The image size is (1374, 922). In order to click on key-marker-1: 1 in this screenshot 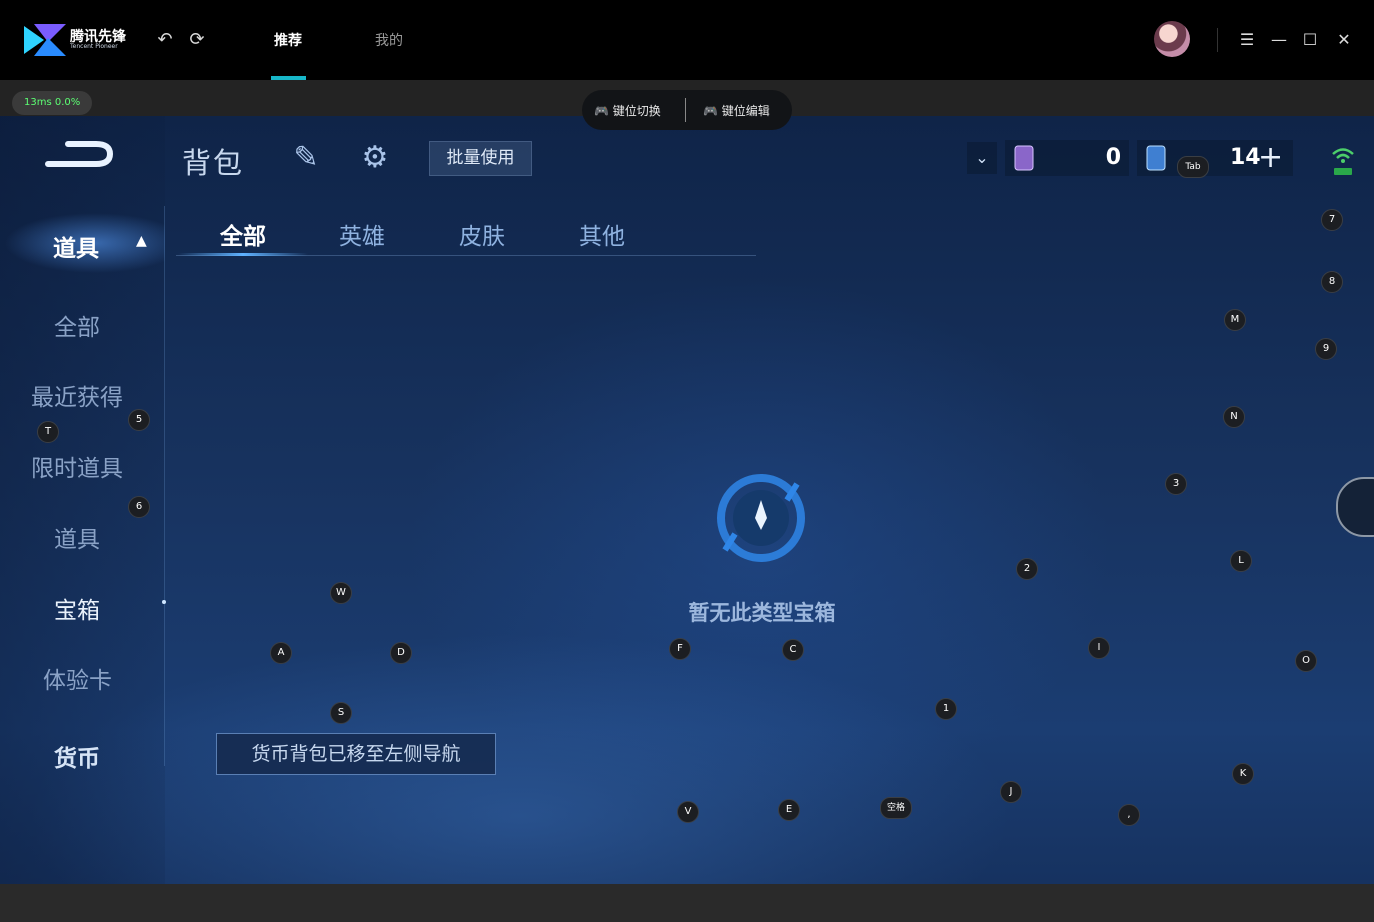, I will do `click(946, 709)`.